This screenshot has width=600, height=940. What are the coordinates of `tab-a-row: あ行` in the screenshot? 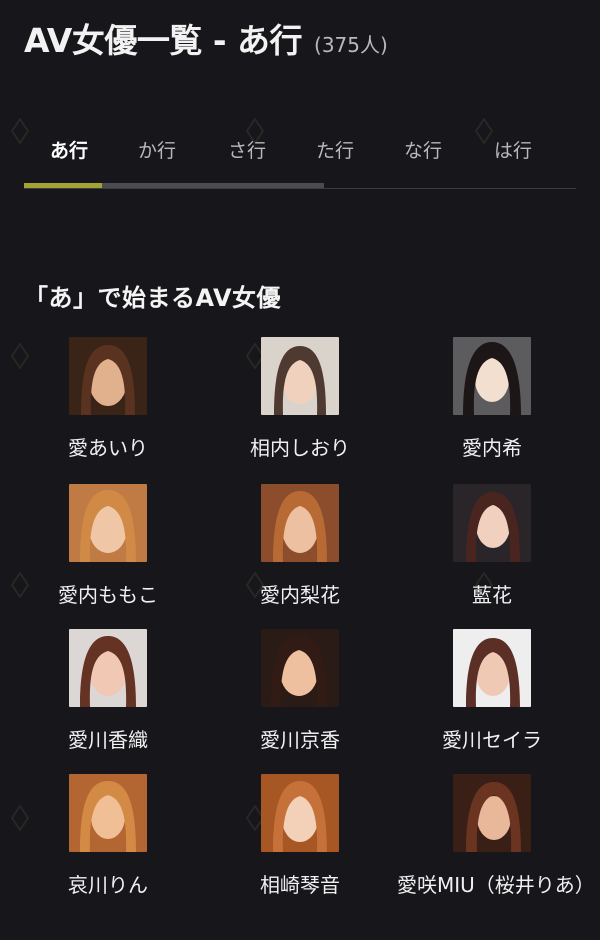 It's located at (69, 149).